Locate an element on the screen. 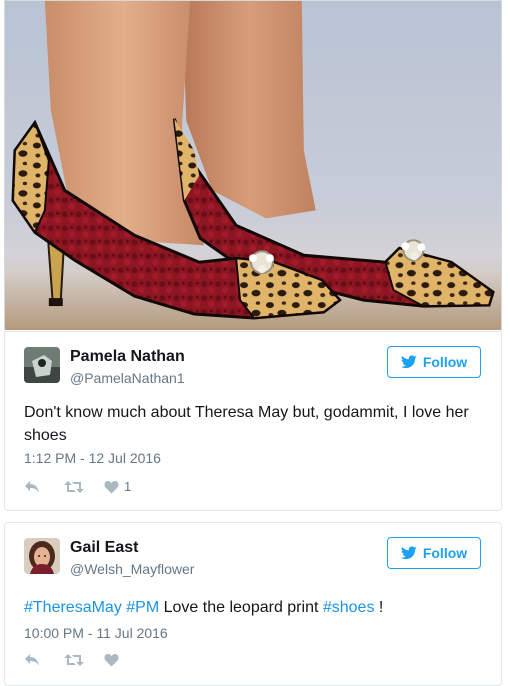  display-name: Pamela Nathan is located at coordinates (127, 357).